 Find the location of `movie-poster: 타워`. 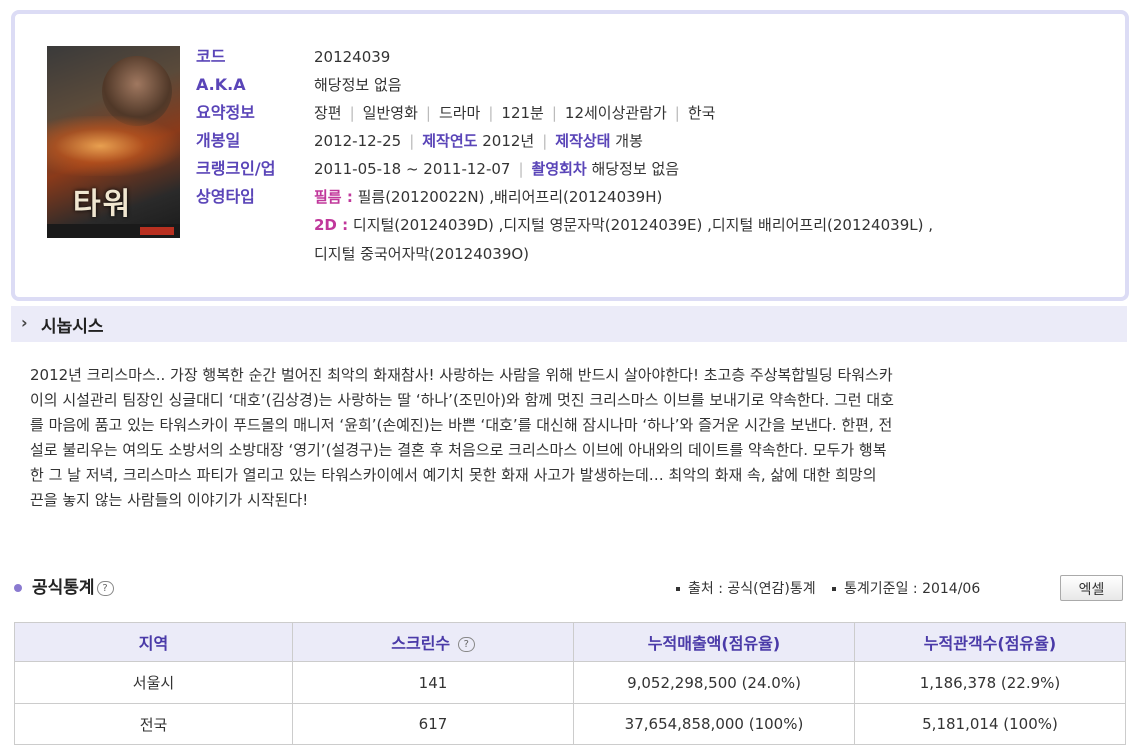

movie-poster: 타워 is located at coordinates (113, 142).